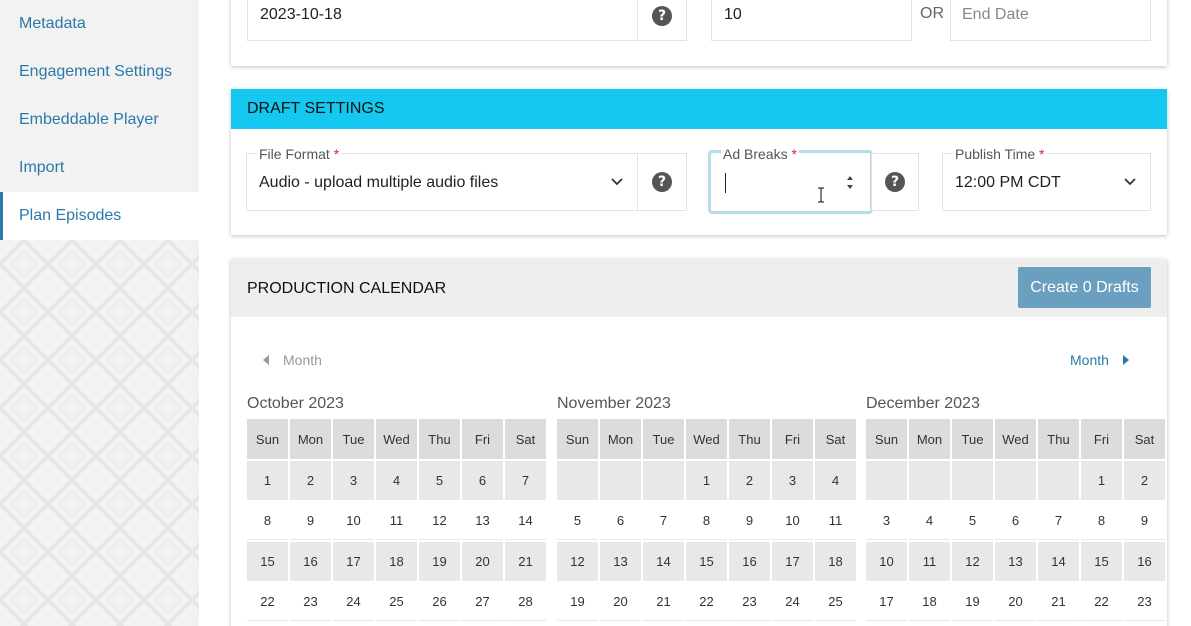 Image resolution: width=1191 pixels, height=626 pixels. I want to click on create-drafts-button: Create 0 Drafts, so click(1084, 287).